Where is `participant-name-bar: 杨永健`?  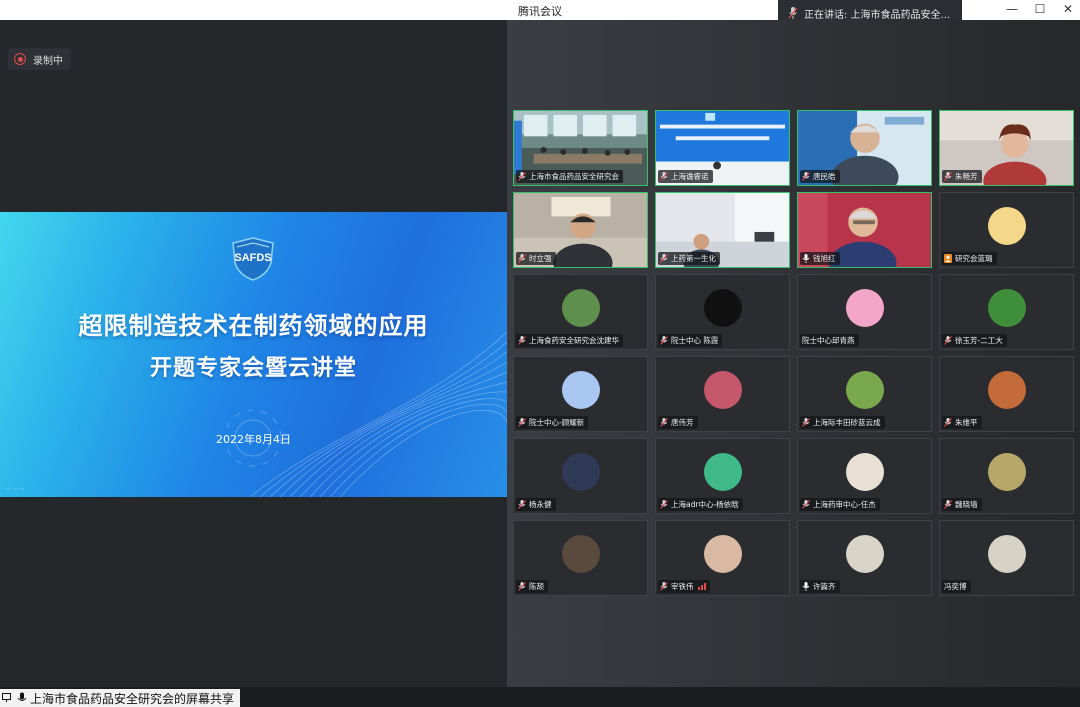
participant-name-bar: 杨永健 is located at coordinates (536, 504).